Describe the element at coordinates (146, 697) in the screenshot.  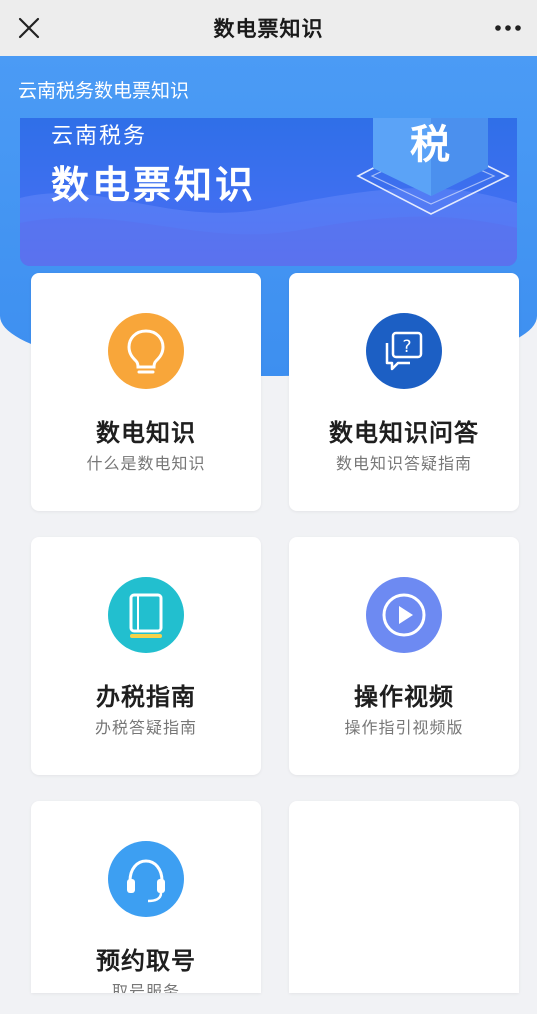
I see `card-title: 办税指南` at that location.